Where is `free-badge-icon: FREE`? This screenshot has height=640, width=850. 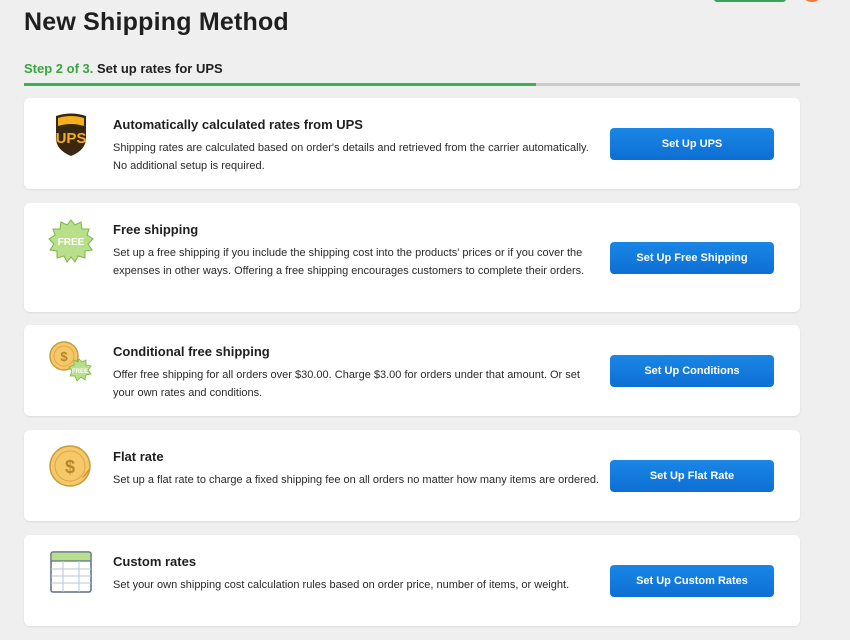
free-badge-icon: FREE is located at coordinates (71, 241).